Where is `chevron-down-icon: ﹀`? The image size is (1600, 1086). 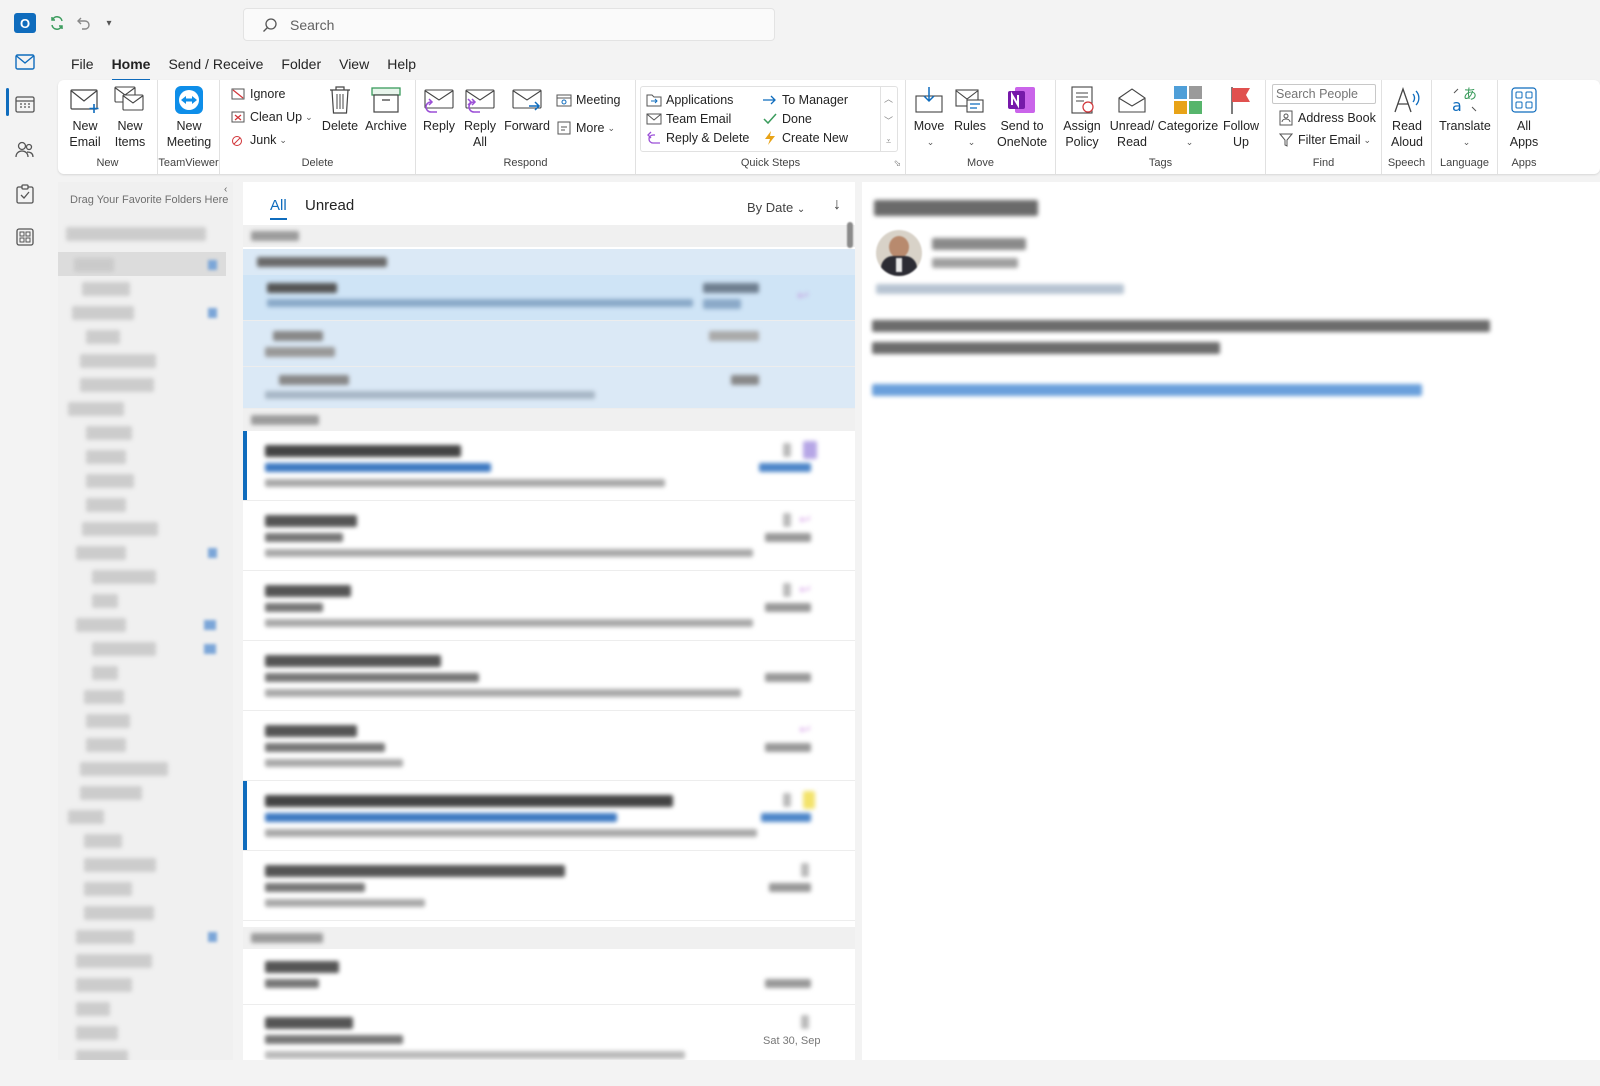
chevron-down-icon: ﹀ is located at coordinates (888, 120).